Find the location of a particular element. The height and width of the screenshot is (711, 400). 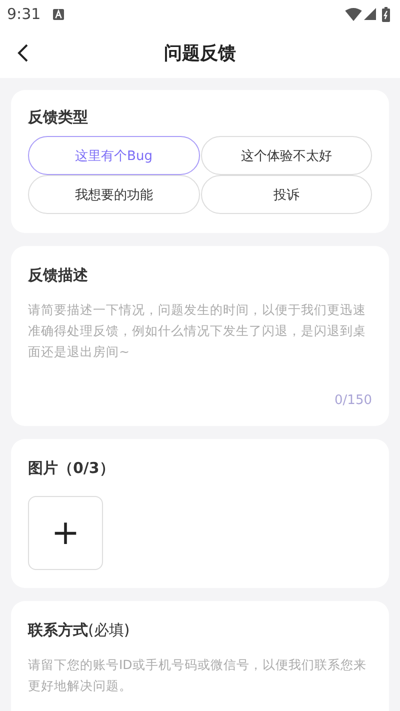

option-chip: 我想要的功能 is located at coordinates (114, 194).